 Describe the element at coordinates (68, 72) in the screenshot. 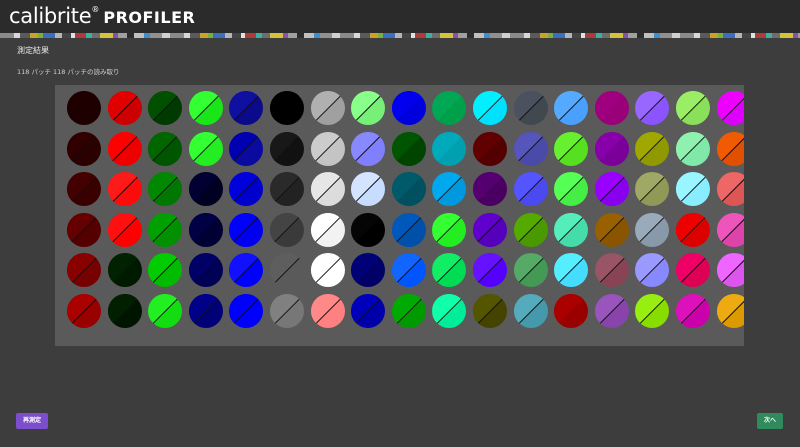

I see `patch-count-summary: 118 パッチ 118 パッチの読み取り` at that location.